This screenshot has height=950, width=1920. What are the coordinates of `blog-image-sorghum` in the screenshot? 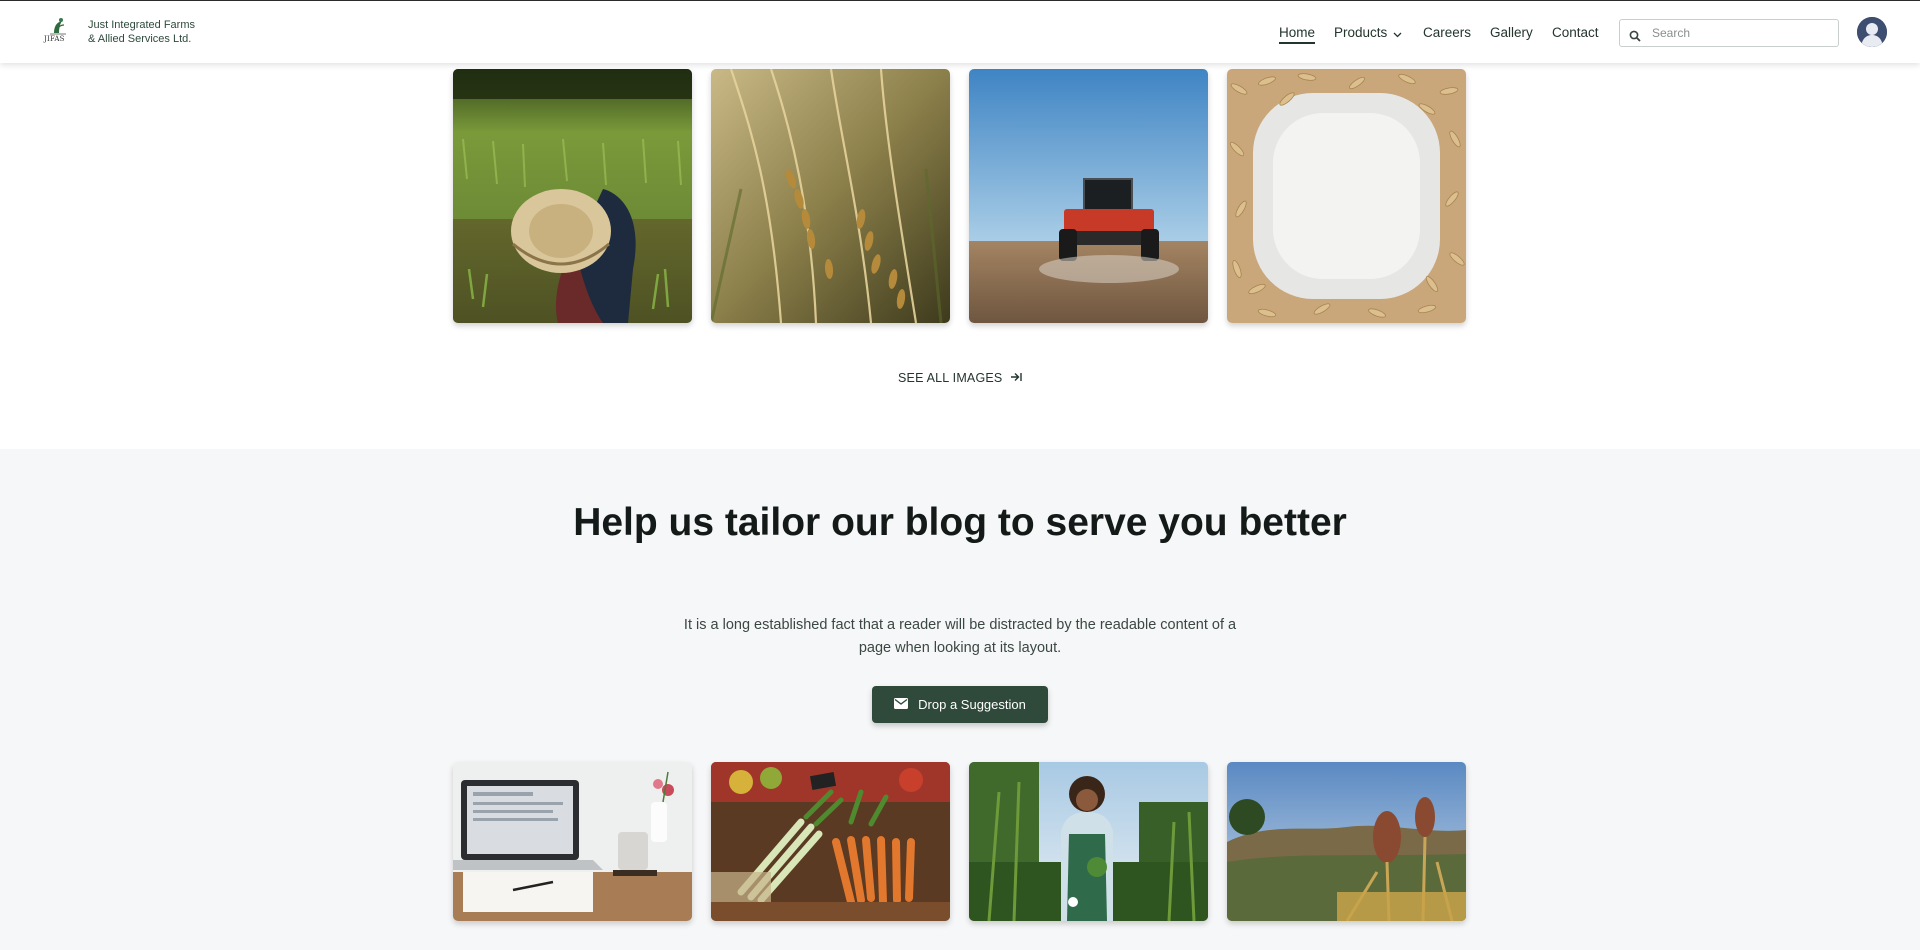 It's located at (1346, 841).